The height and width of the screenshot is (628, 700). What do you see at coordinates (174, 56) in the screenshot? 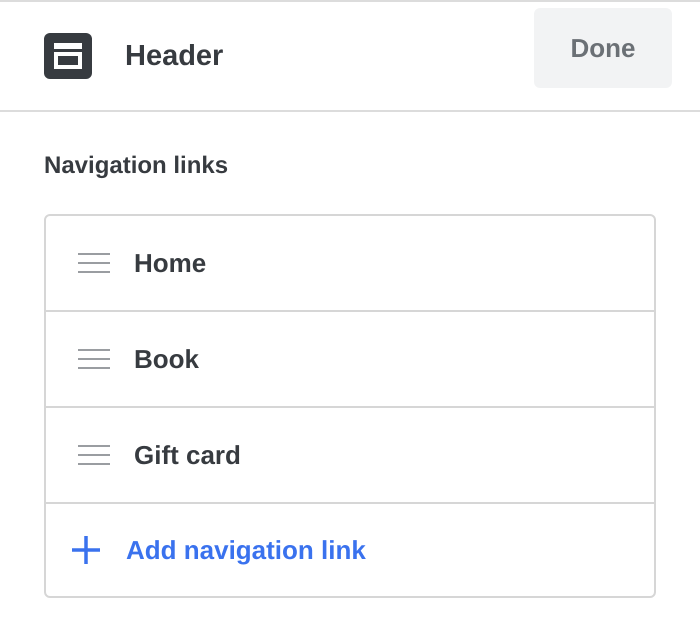
I see `header-title: Header` at bounding box center [174, 56].